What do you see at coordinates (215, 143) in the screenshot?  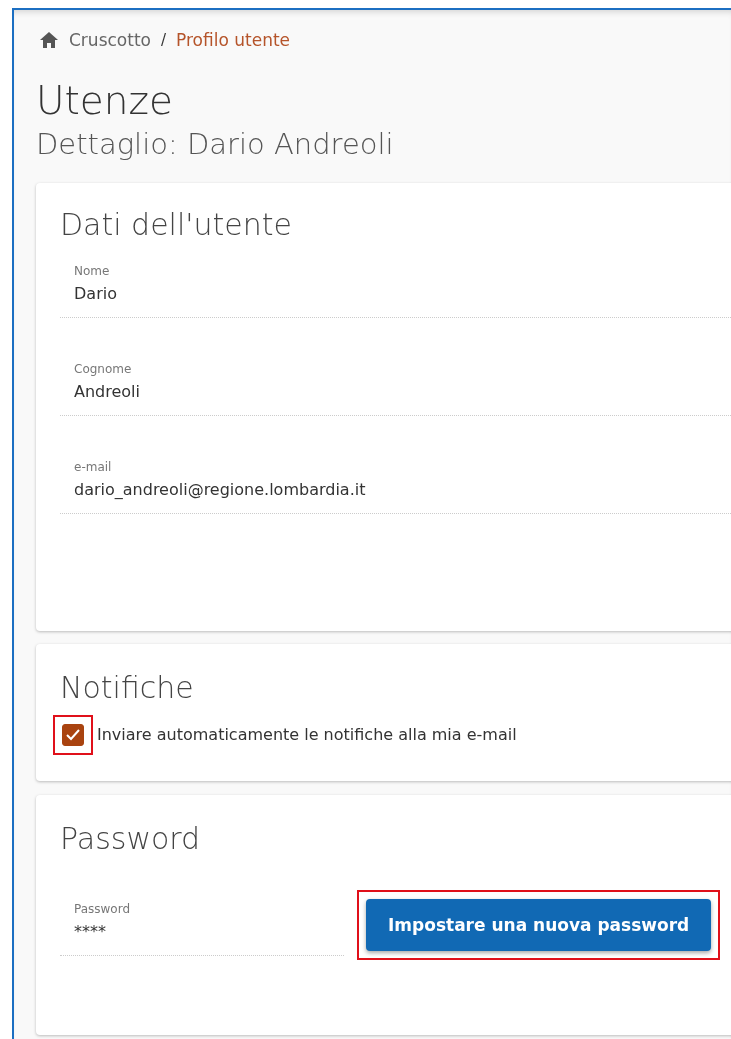 I see `page-subtitle: Dettaglio: Dario Andreoli` at bounding box center [215, 143].